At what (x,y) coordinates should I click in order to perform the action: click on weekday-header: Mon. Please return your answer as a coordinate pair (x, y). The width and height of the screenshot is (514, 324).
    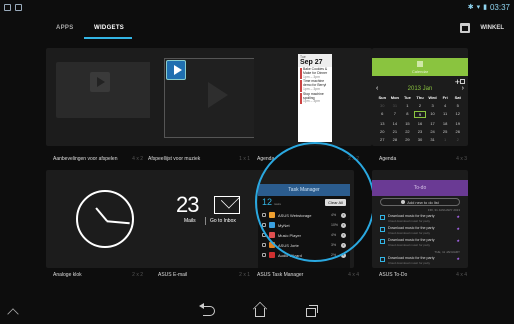
    Looking at the image, I should click on (394, 97).